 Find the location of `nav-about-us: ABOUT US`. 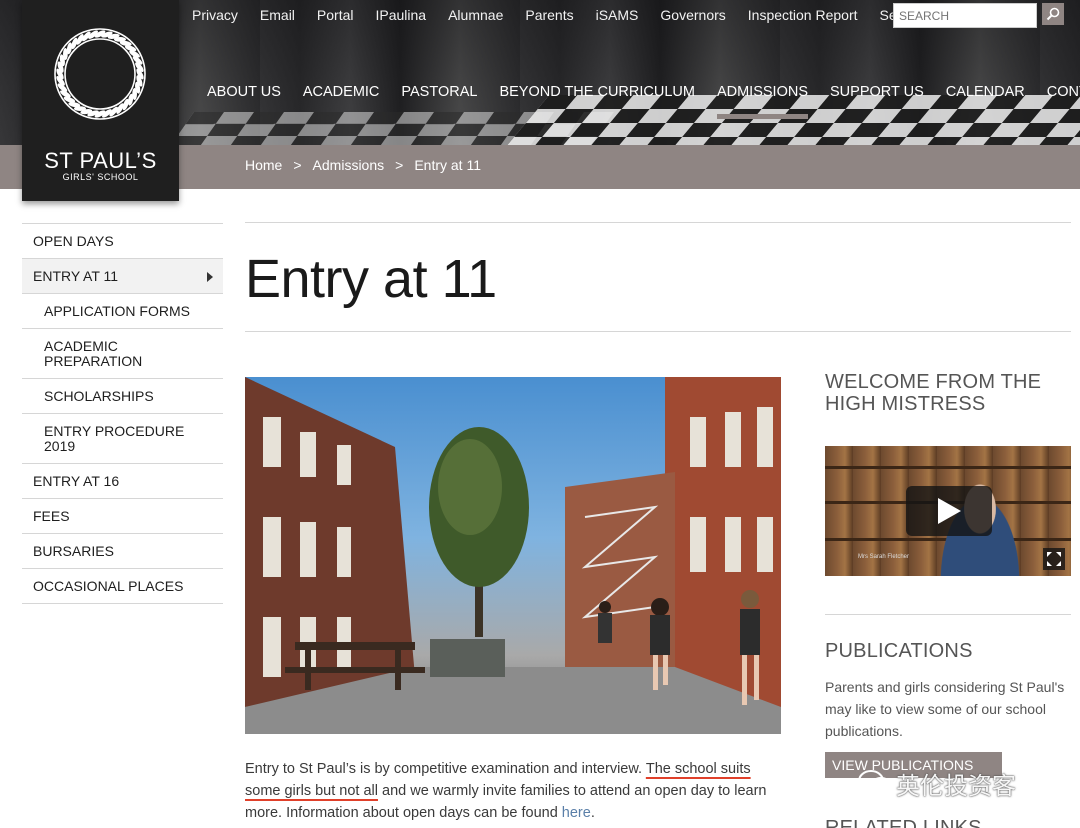

nav-about-us: ABOUT US is located at coordinates (244, 92).